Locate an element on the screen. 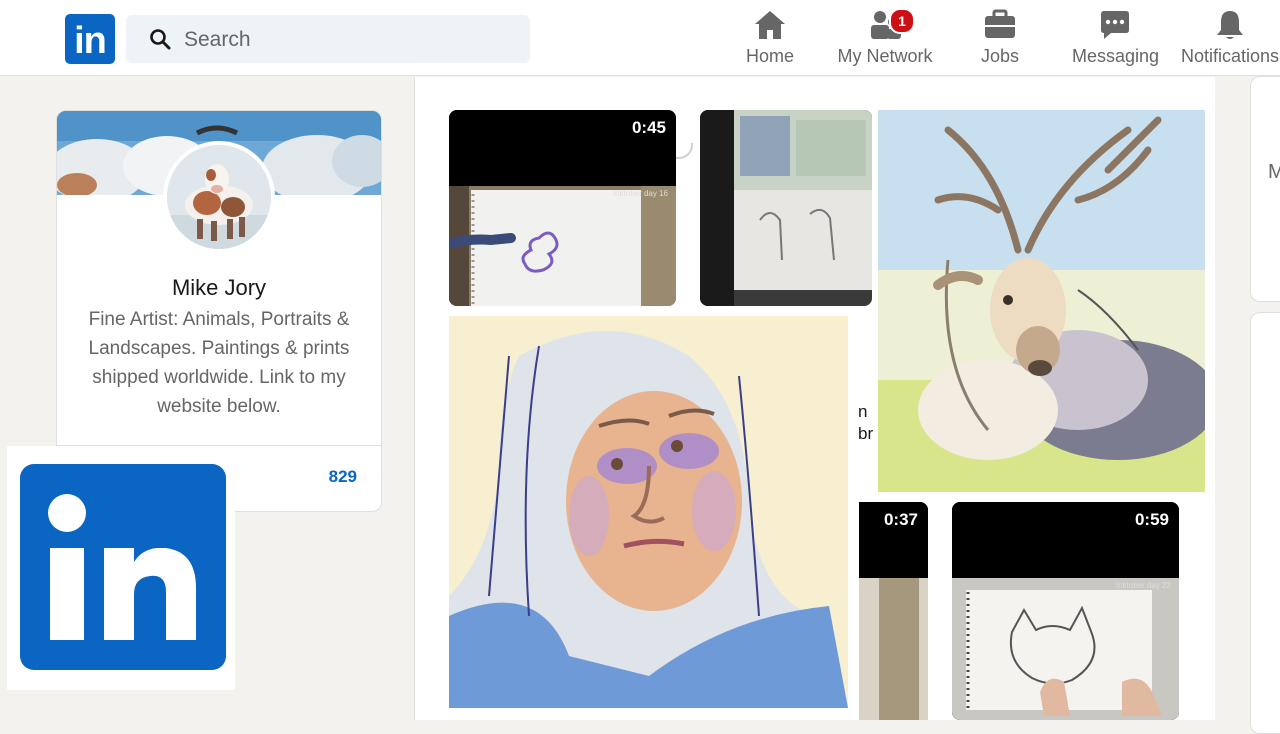 The image size is (1280, 734). right-card-text-fragment: M is located at coordinates (1274, 172).